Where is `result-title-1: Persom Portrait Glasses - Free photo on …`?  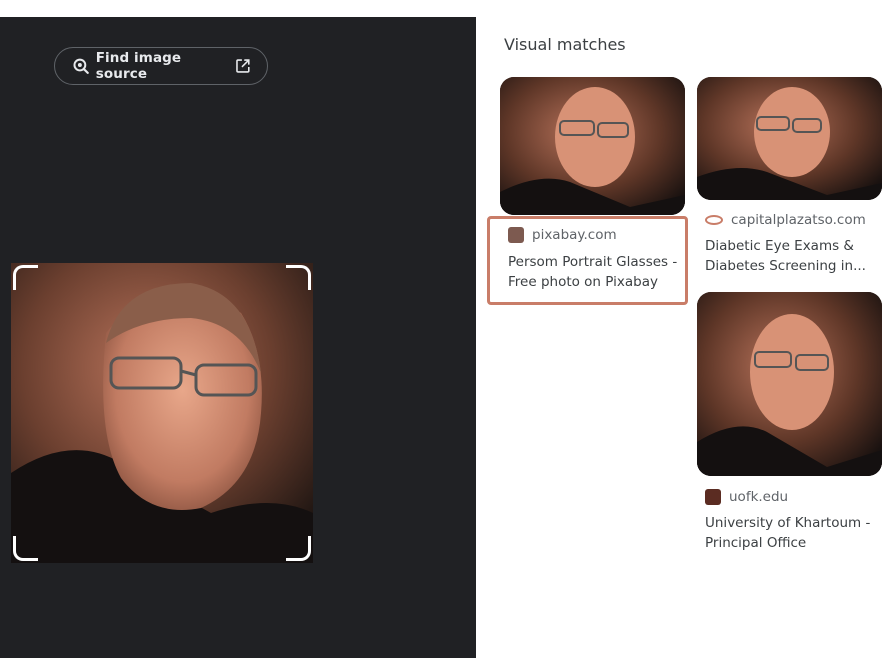
result-title-1: Persom Portrait Glasses - Free photo on … is located at coordinates (593, 272).